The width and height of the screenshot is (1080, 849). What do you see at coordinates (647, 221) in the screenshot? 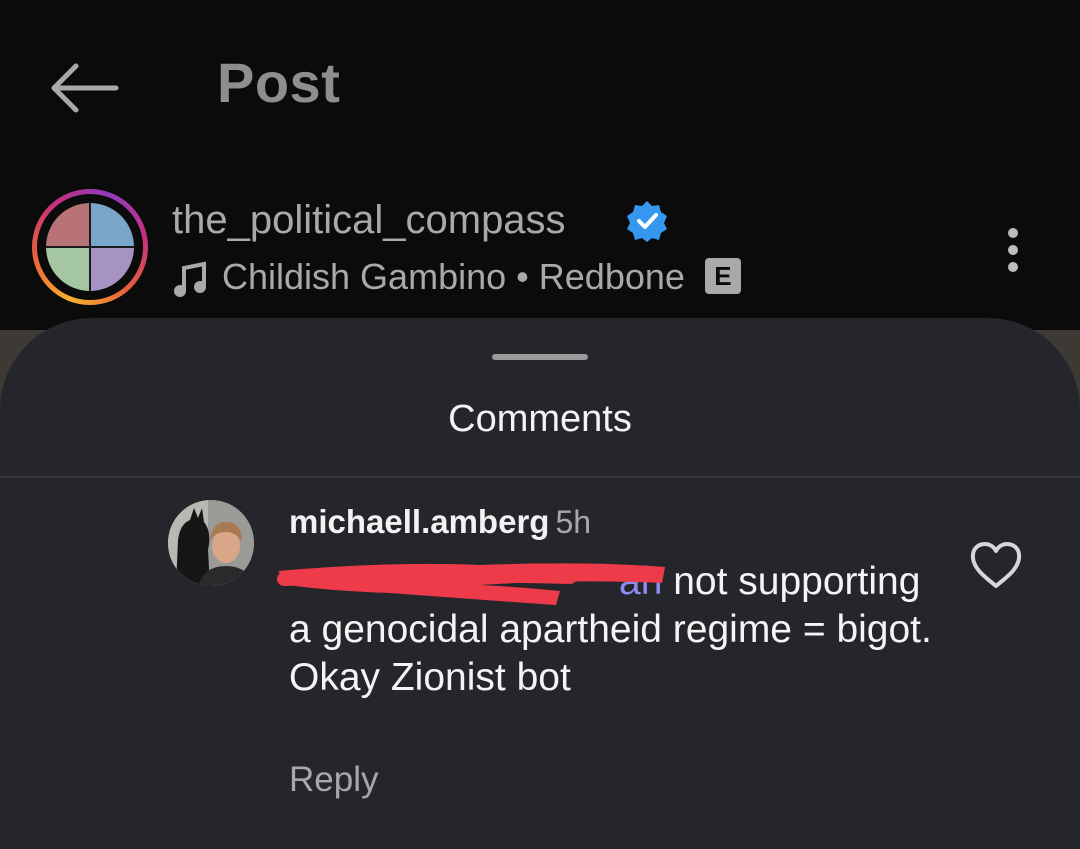
I see `verified-badge-icon` at bounding box center [647, 221].